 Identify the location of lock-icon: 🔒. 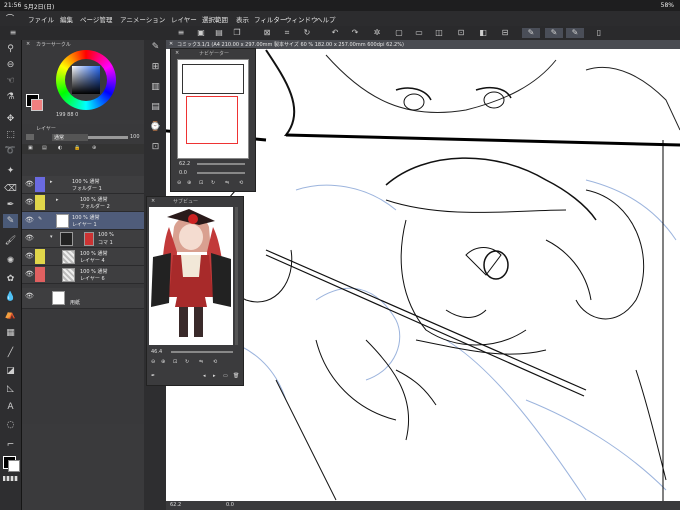
(77, 148).